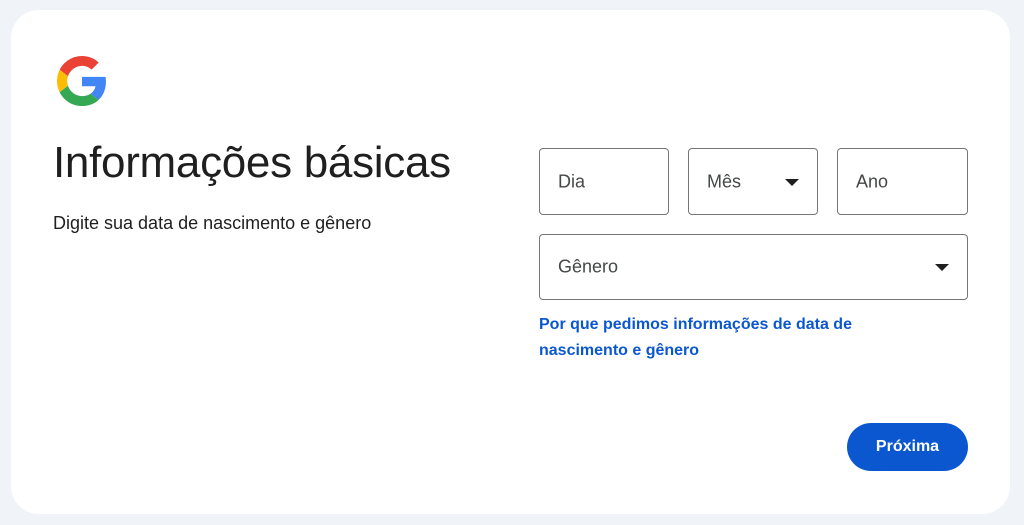 The width and height of the screenshot is (1024, 525). I want to click on month-select: Mês, so click(753, 181).